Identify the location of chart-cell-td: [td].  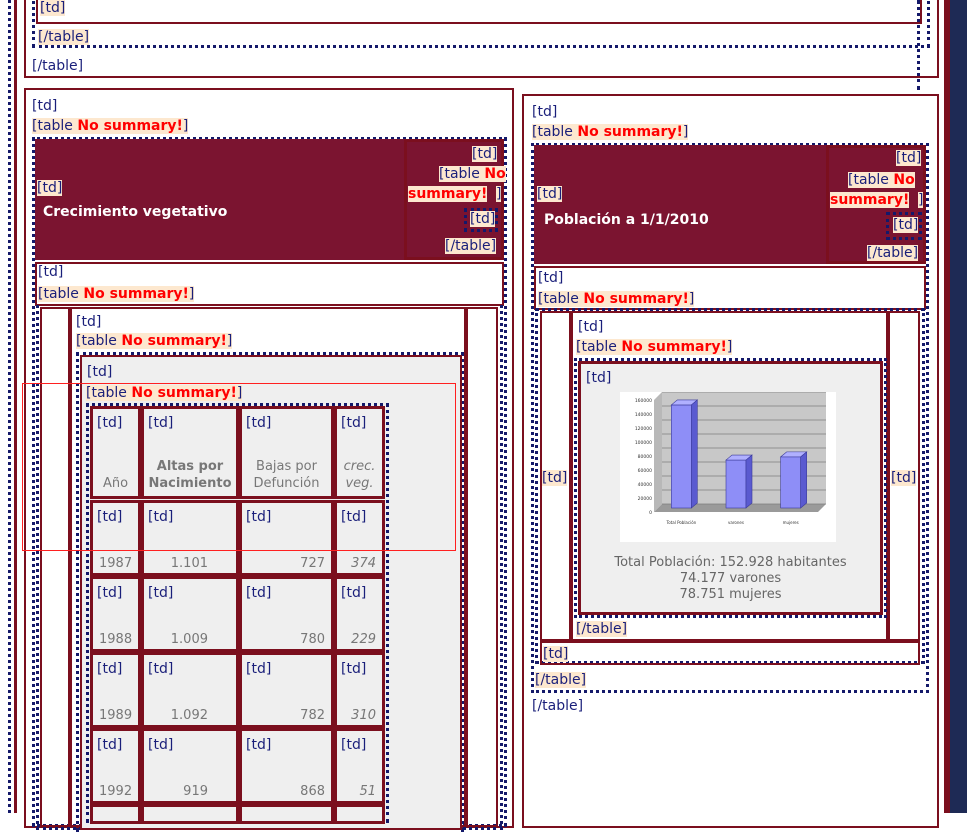
(599, 378).